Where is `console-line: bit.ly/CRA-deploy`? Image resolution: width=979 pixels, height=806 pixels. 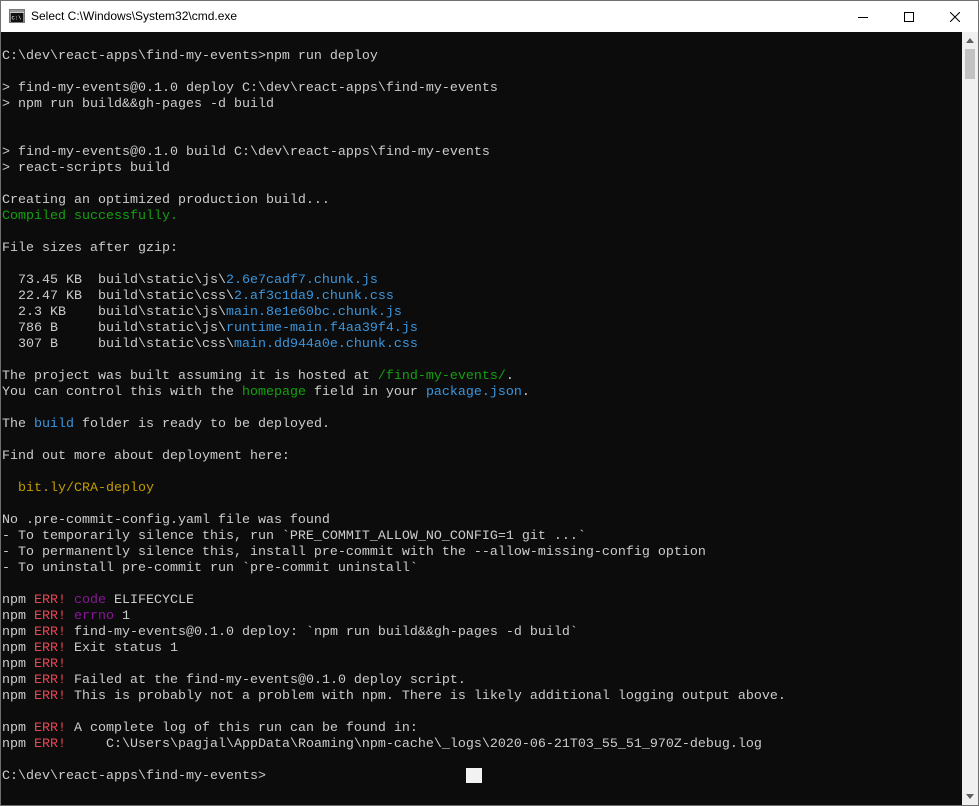
console-line: bit.ly/CRA-deploy is located at coordinates (394, 489).